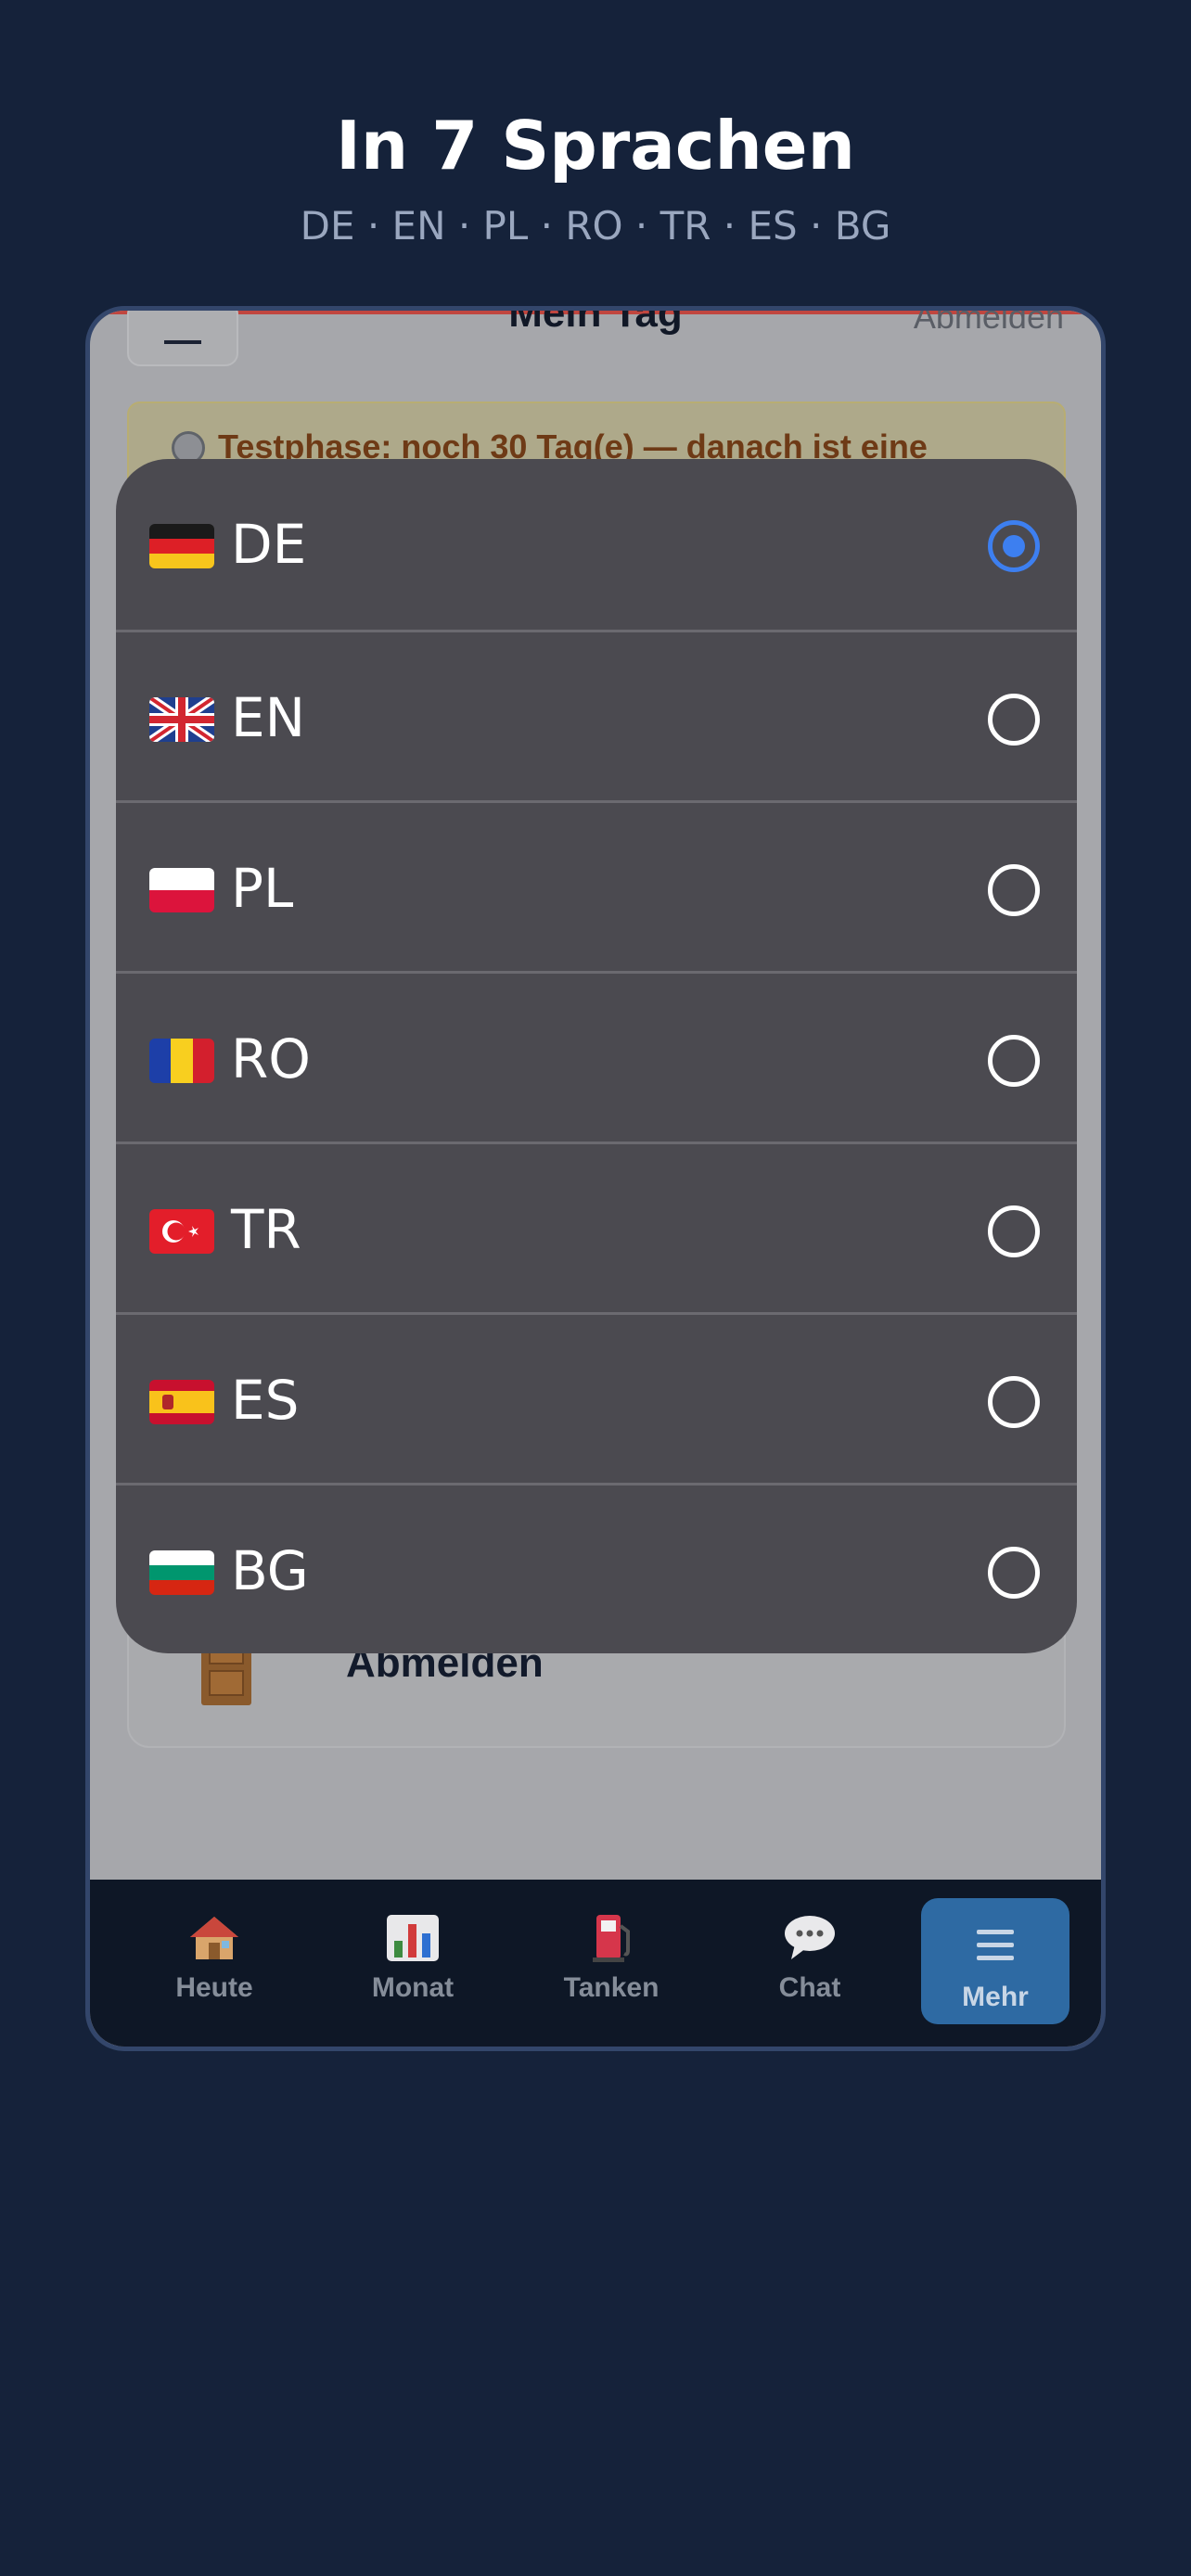  What do you see at coordinates (597, 545) in the screenshot?
I see `language-option-de: DE` at bounding box center [597, 545].